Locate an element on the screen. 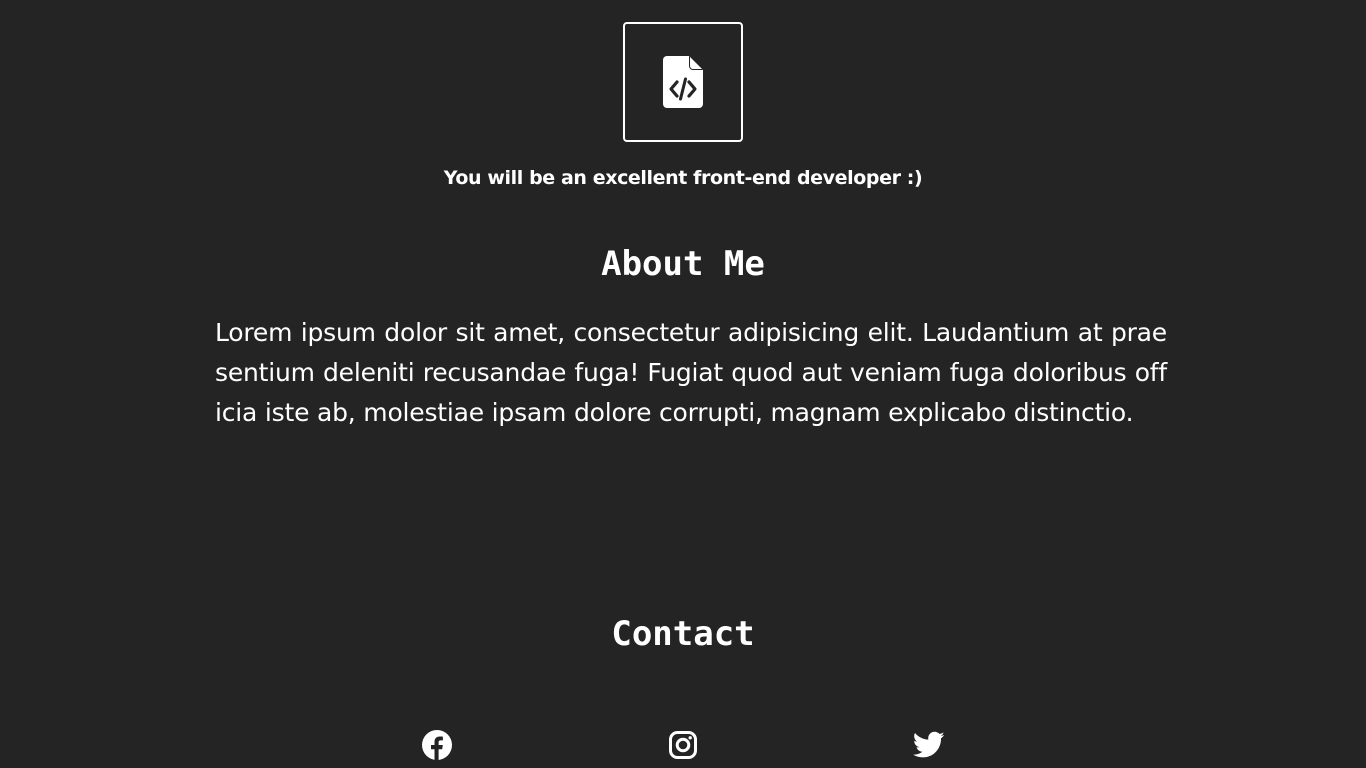 This screenshot has width=1366, height=768. contact-title: Contact is located at coordinates (683, 634).